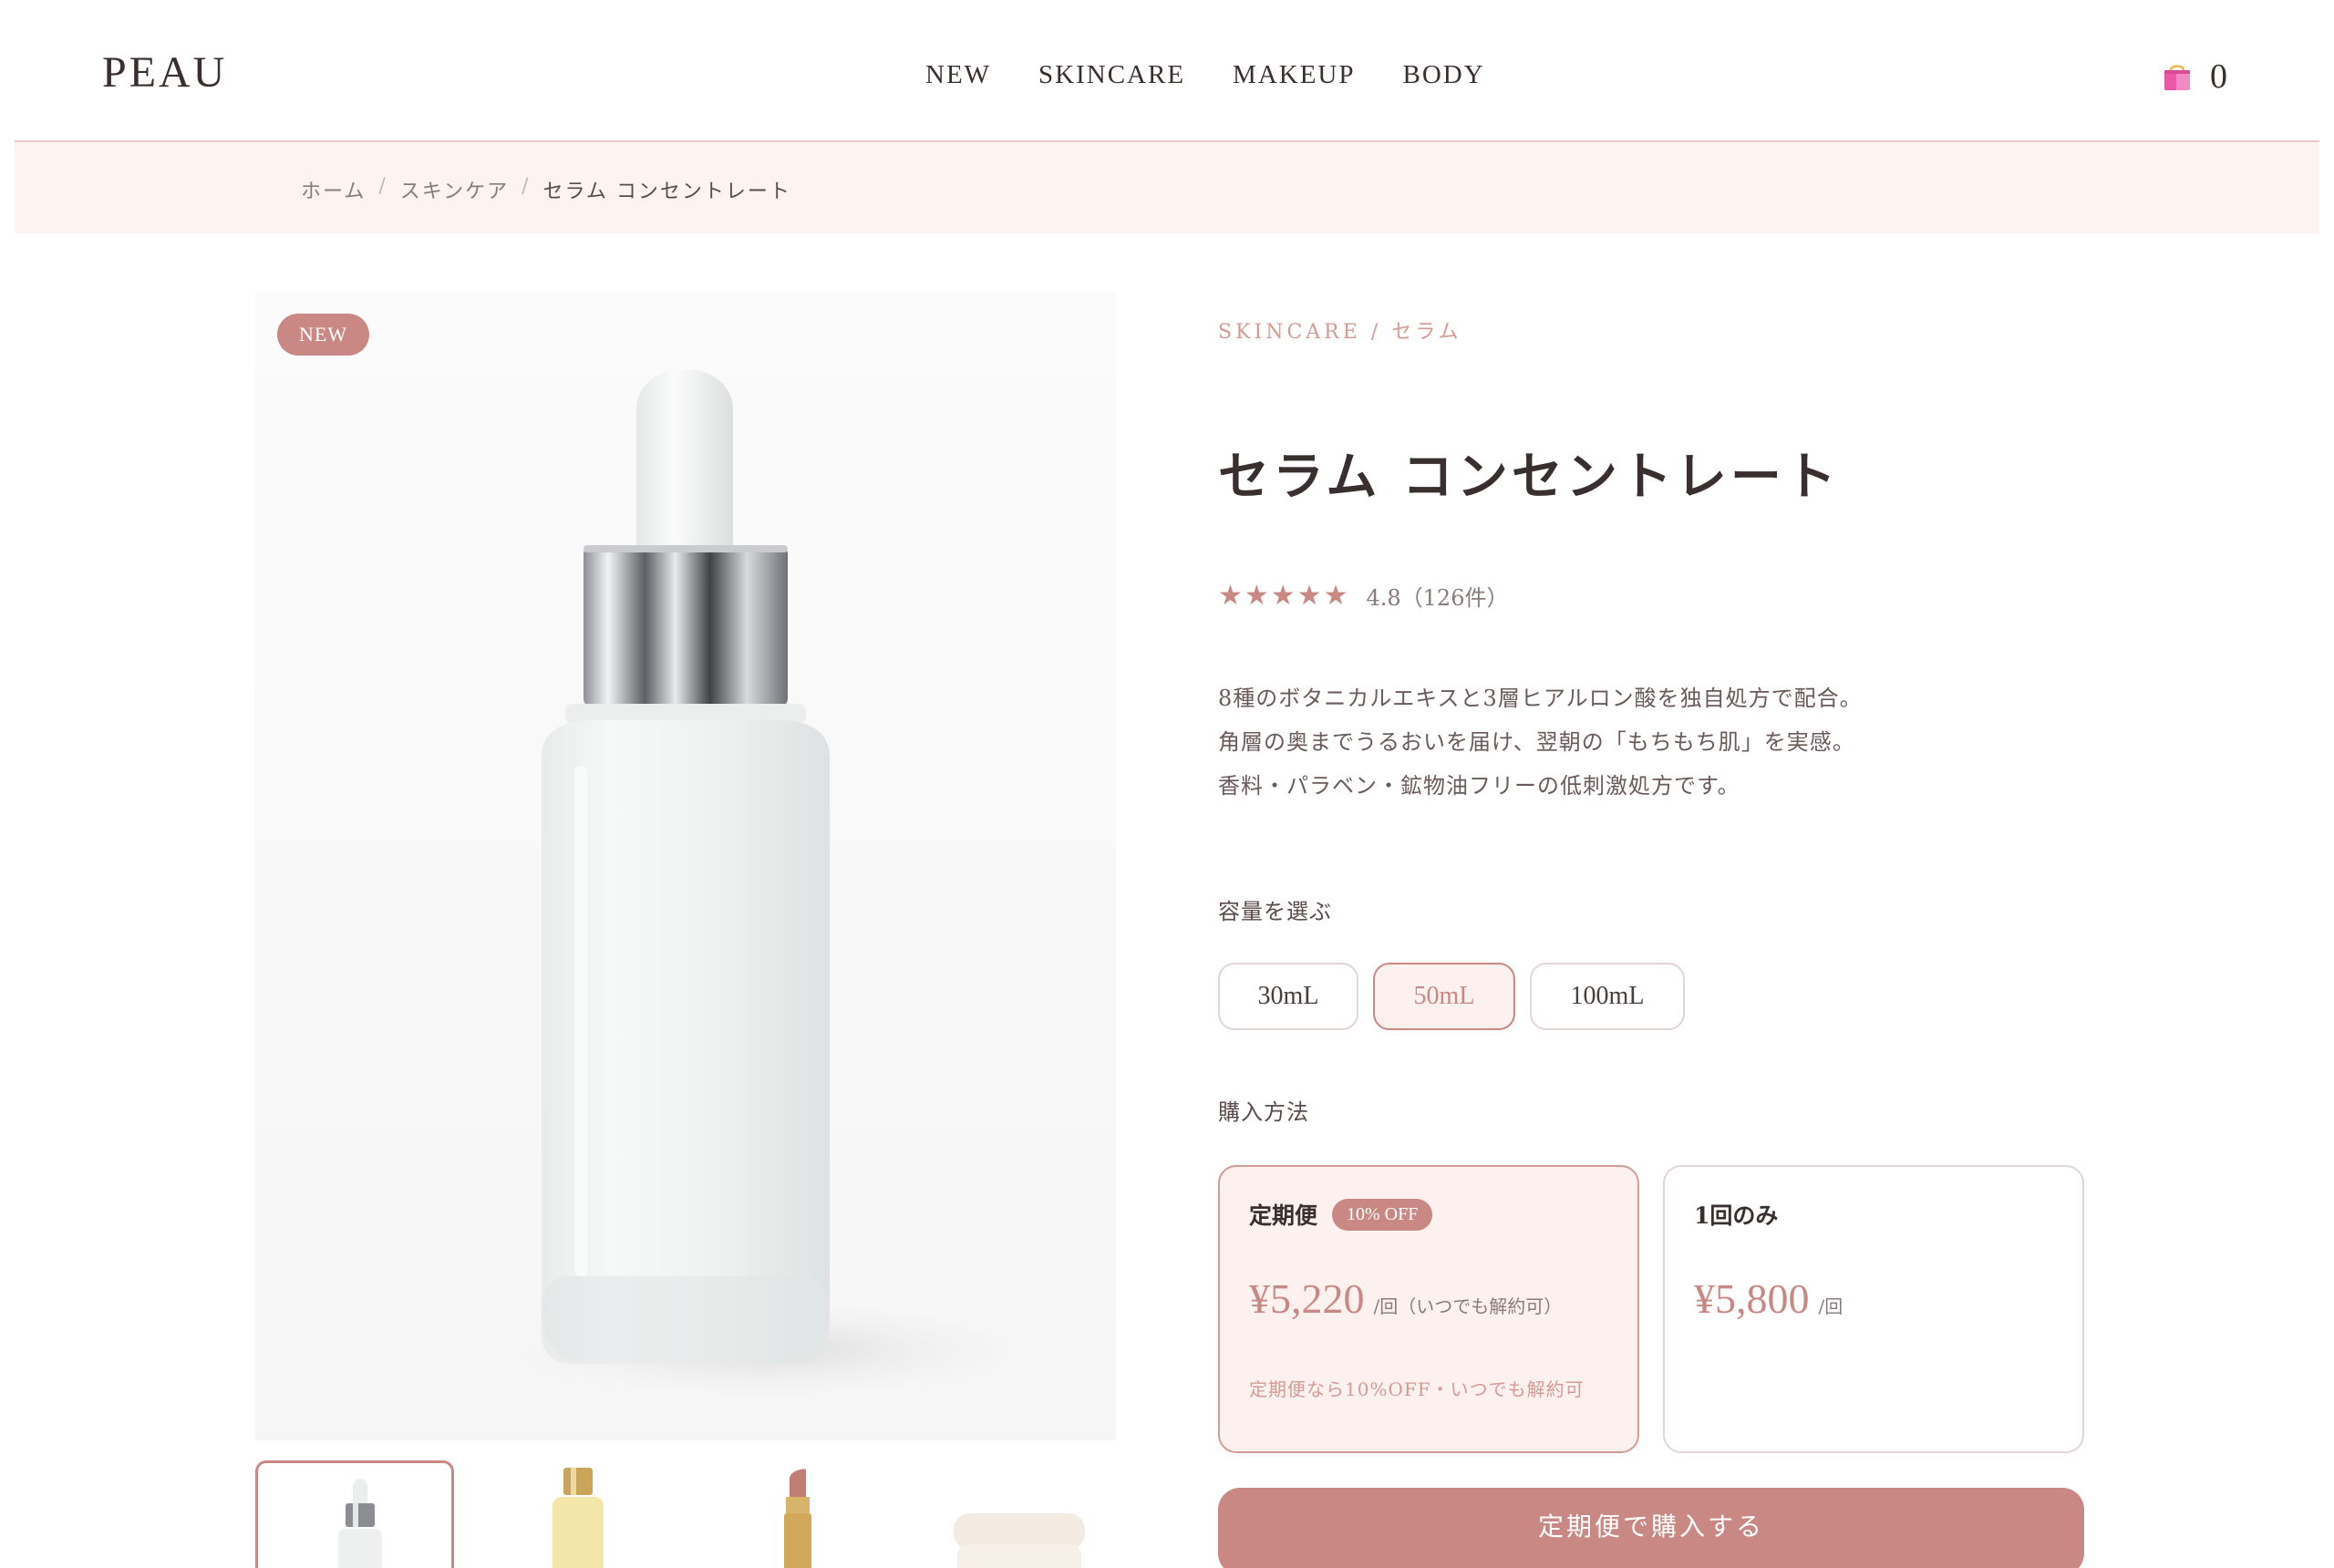 Image resolution: width=2334 pixels, height=1568 pixels. What do you see at coordinates (1205, 75) in the screenshot?
I see `main-nav: NEW SKINCARE MAKEUP BODY` at bounding box center [1205, 75].